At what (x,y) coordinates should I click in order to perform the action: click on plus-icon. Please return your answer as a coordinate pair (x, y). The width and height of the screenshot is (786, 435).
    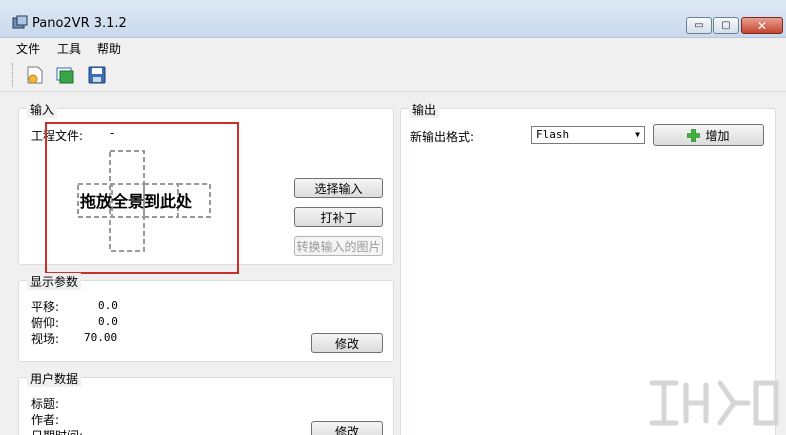
    Looking at the image, I should click on (694, 135).